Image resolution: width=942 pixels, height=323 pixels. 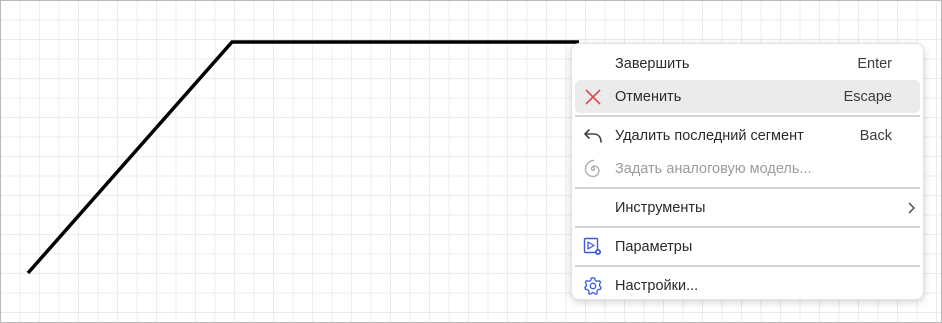 What do you see at coordinates (911, 208) in the screenshot?
I see `chevron-right-icon` at bounding box center [911, 208].